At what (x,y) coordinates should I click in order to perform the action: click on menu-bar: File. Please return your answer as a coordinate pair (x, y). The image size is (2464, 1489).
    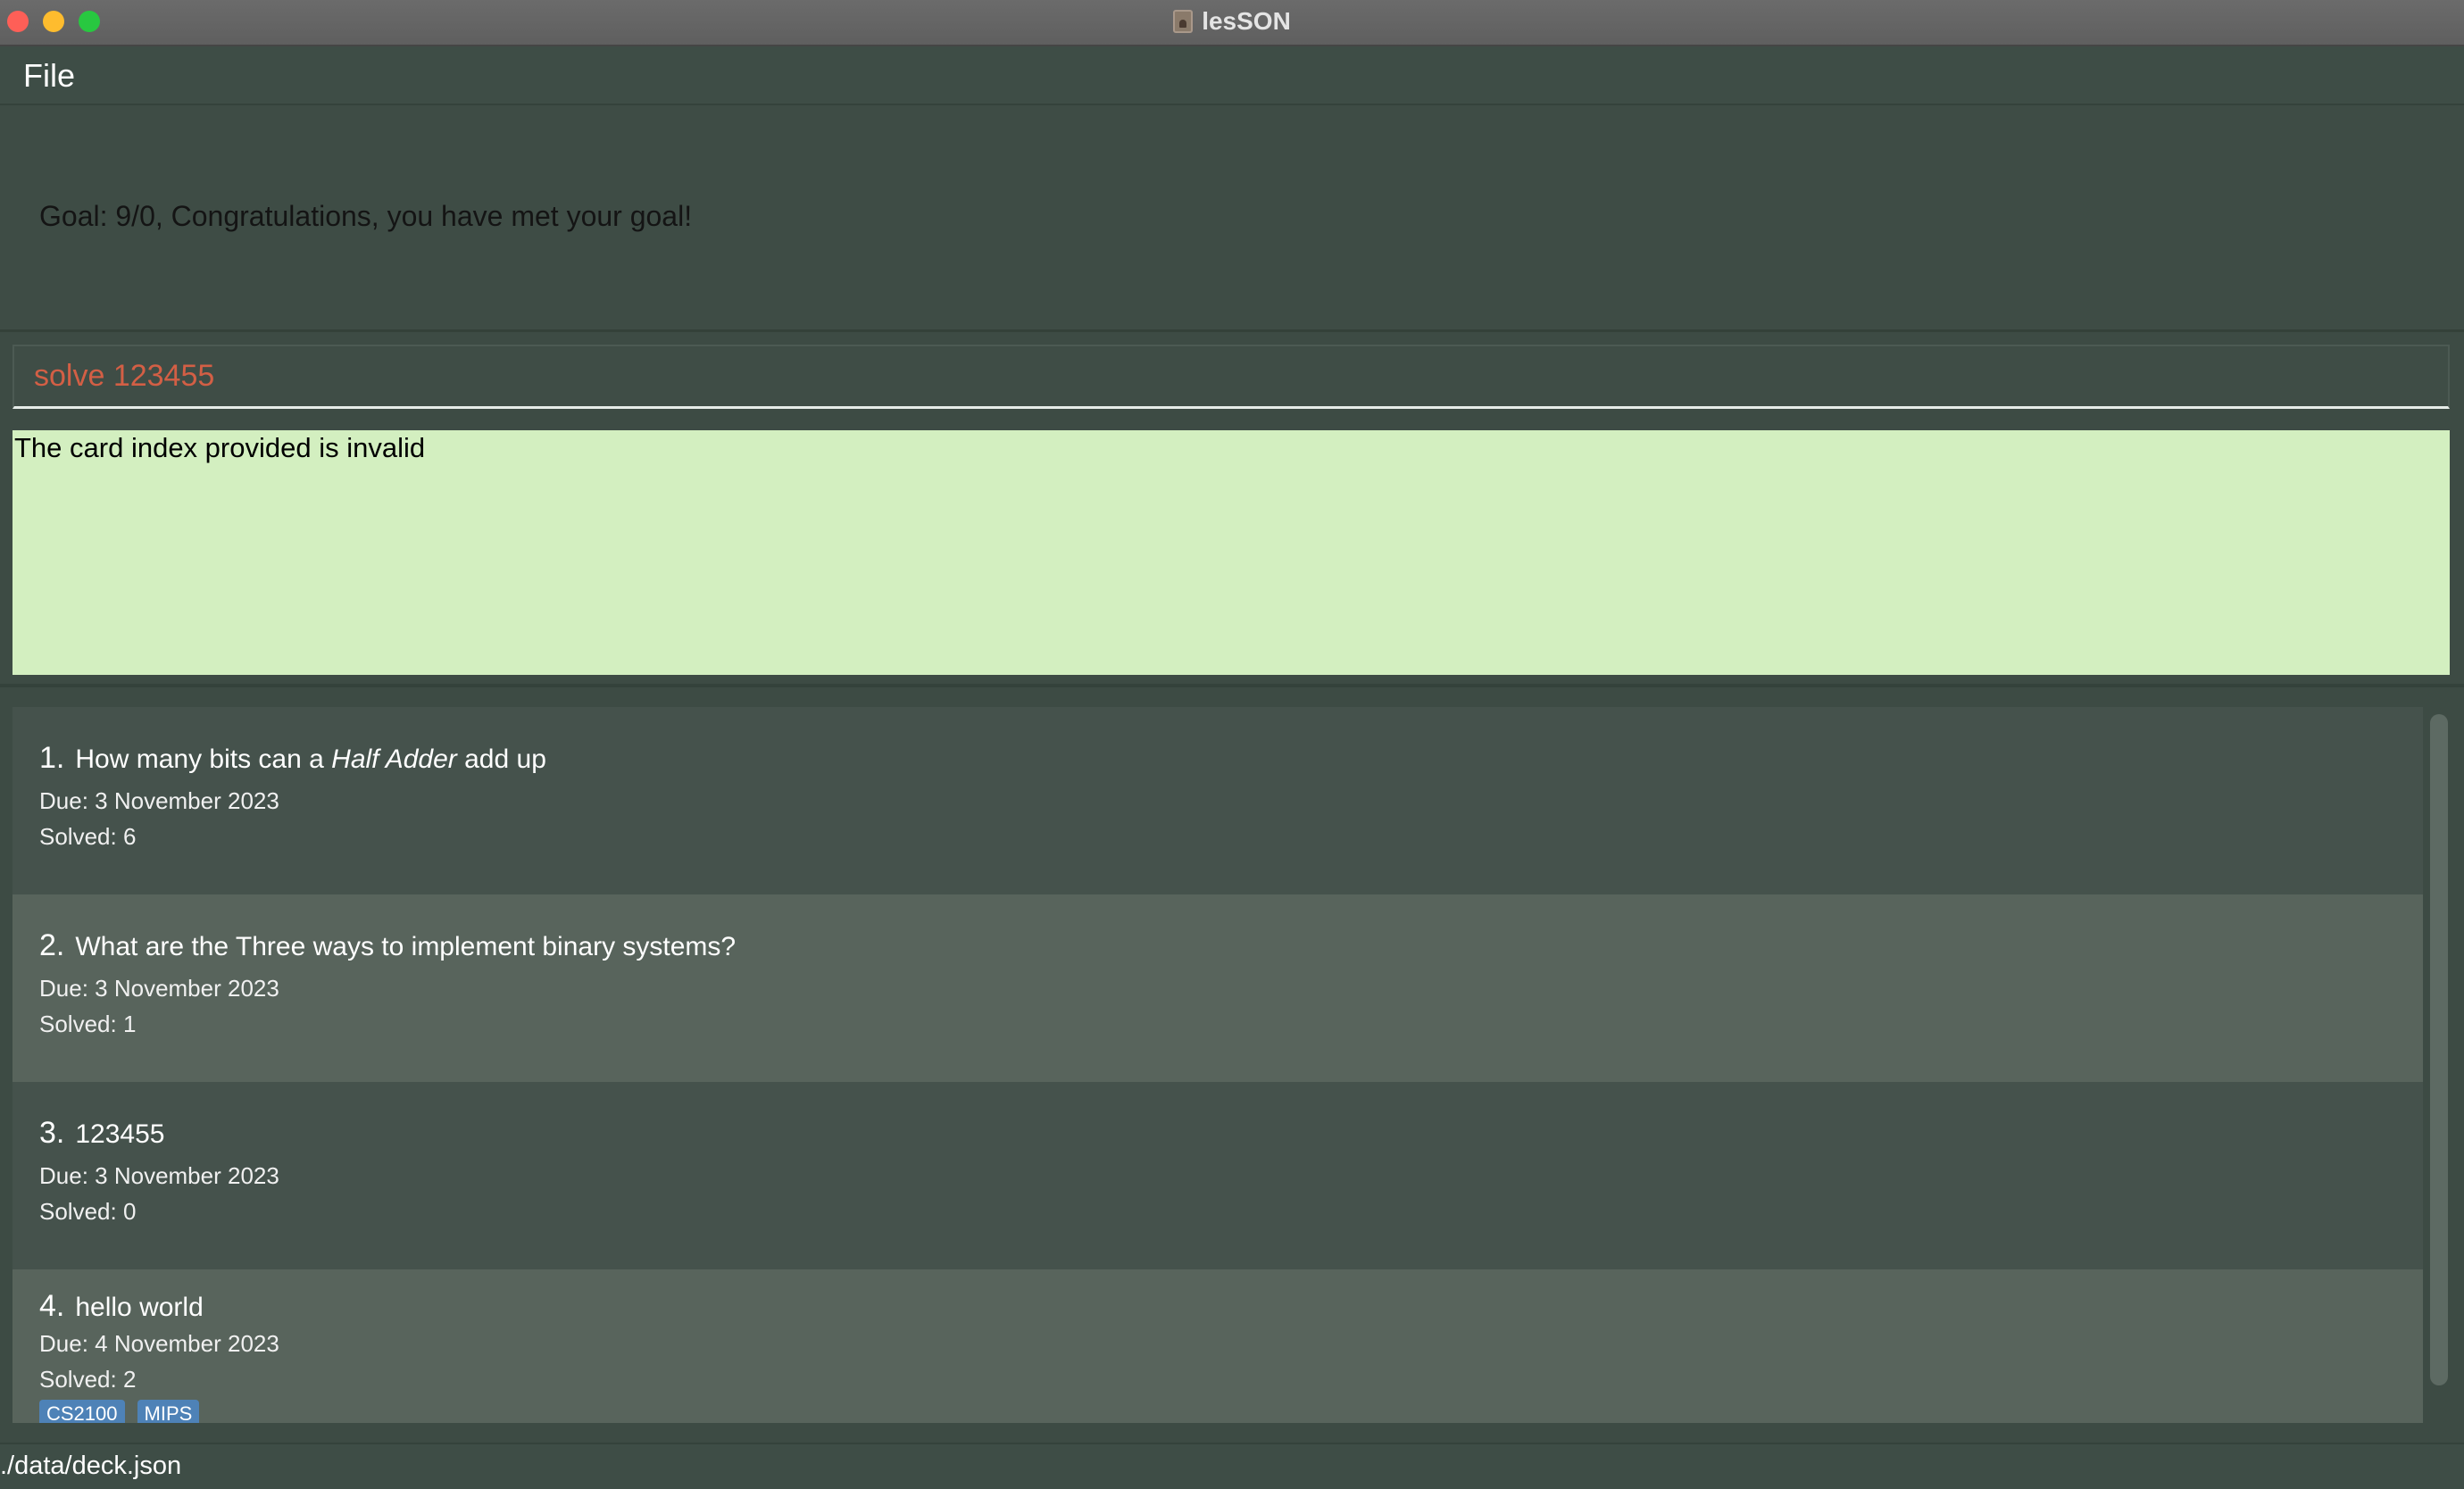
    Looking at the image, I should click on (1232, 75).